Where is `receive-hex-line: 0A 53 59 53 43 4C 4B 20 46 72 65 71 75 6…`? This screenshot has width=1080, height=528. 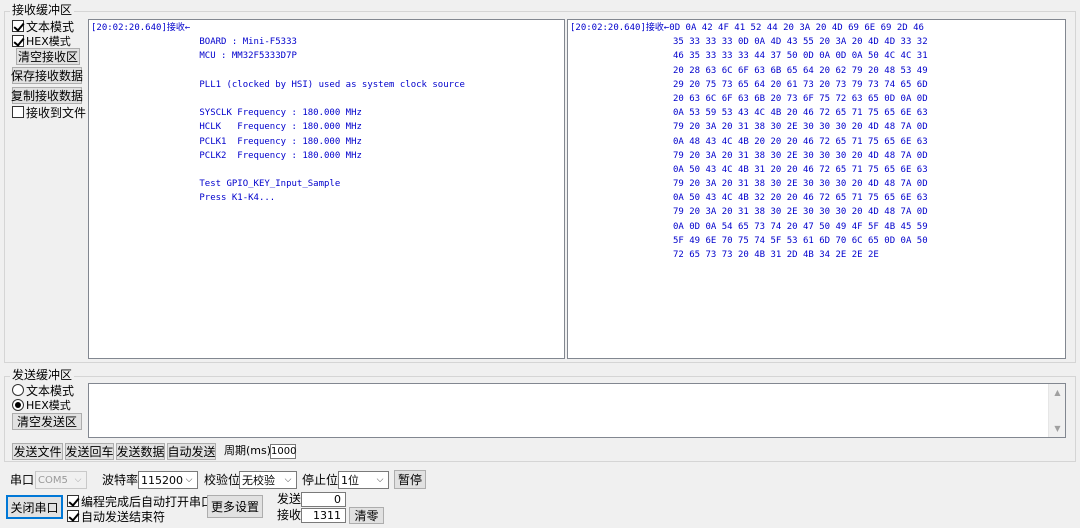 receive-hex-line: 0A 53 59 53 43 4C 4B 20 46 72 65 71 75 6… is located at coordinates (749, 113).